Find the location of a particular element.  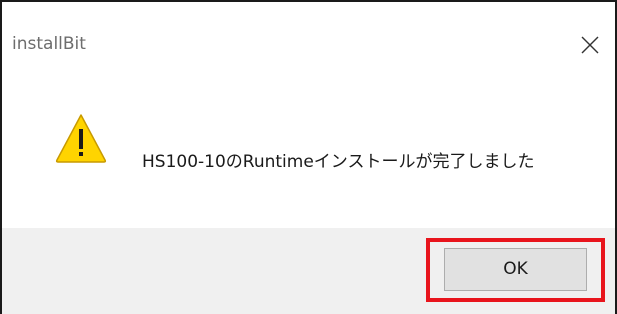

close-icon is located at coordinates (590, 45).